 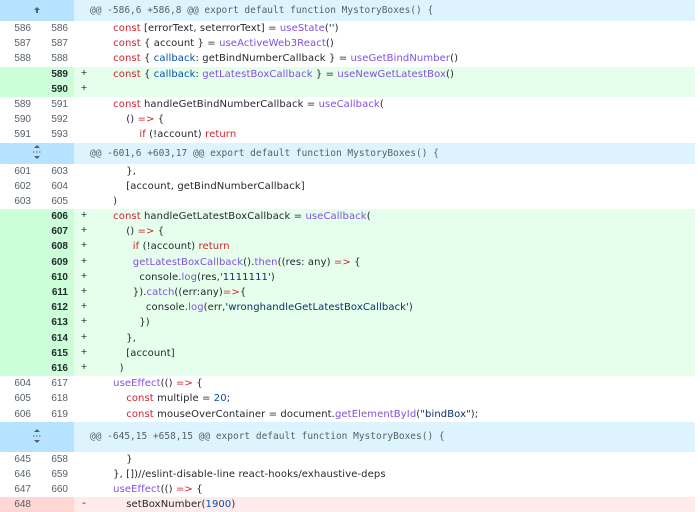 What do you see at coordinates (347, 504) in the screenshot?
I see `deleted-line: 648 - setBoxNumber(1900)` at bounding box center [347, 504].